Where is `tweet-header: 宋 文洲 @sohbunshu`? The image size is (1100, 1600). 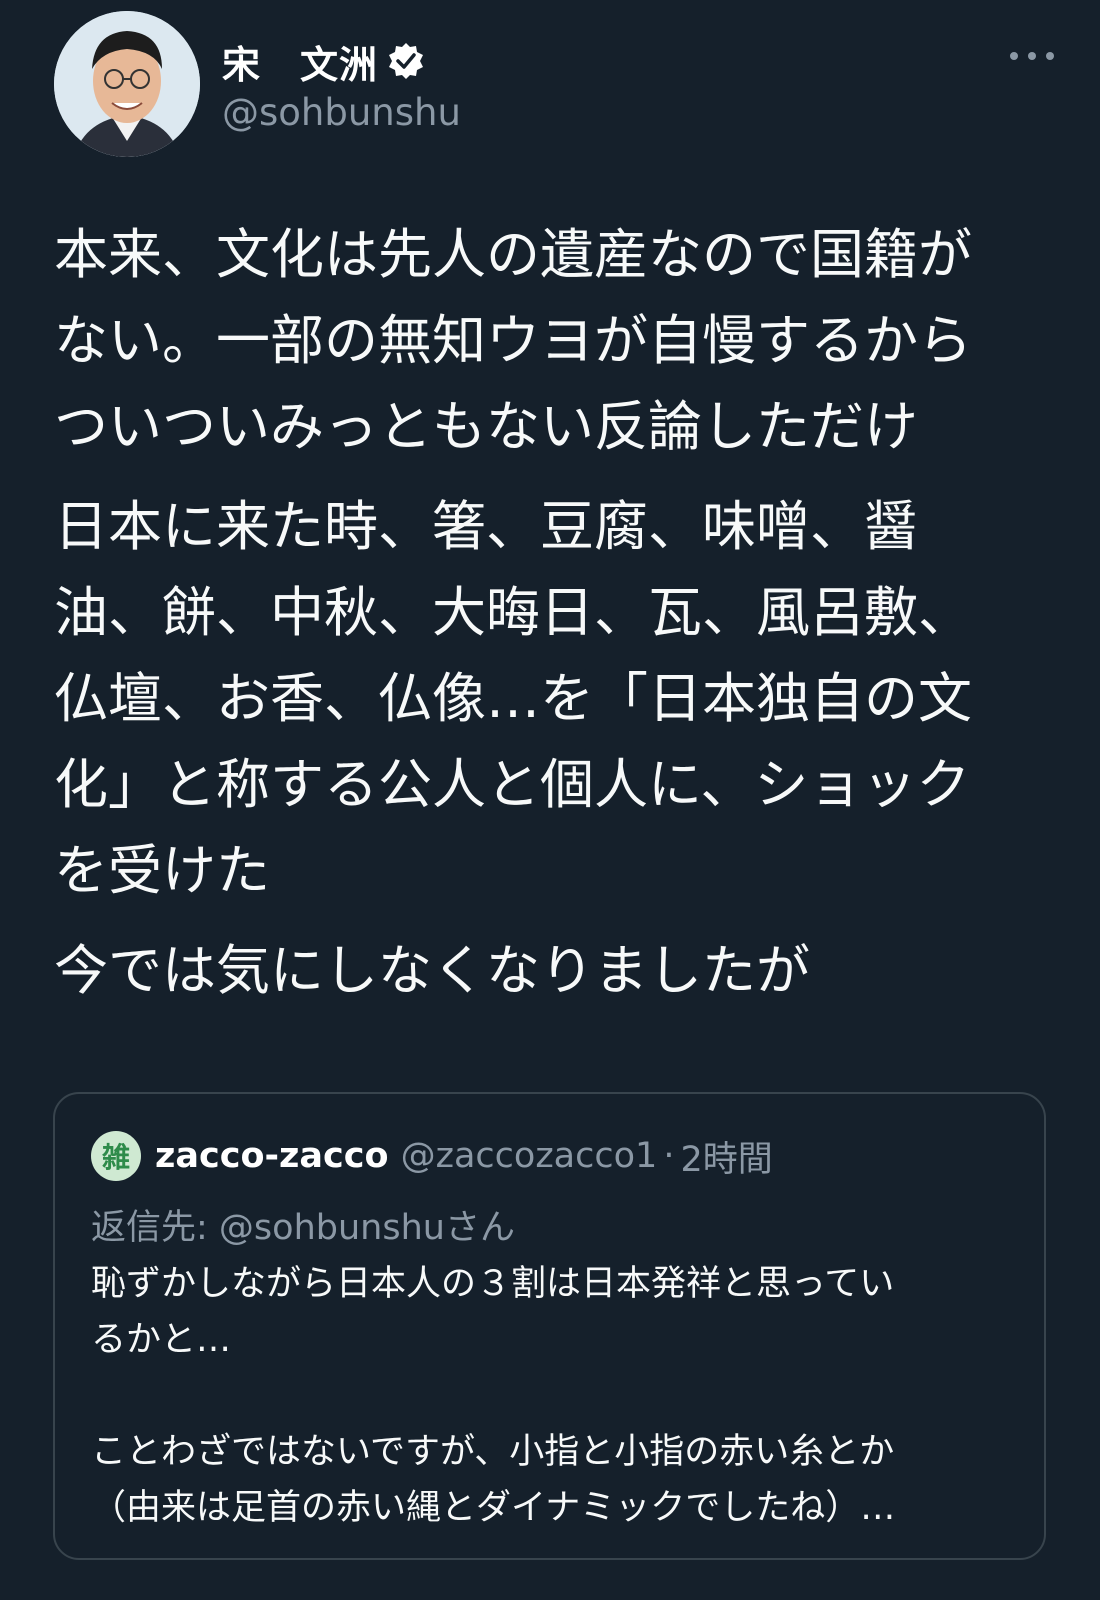
tweet-header: 宋 文洲 @sohbunshu is located at coordinates (554, 86).